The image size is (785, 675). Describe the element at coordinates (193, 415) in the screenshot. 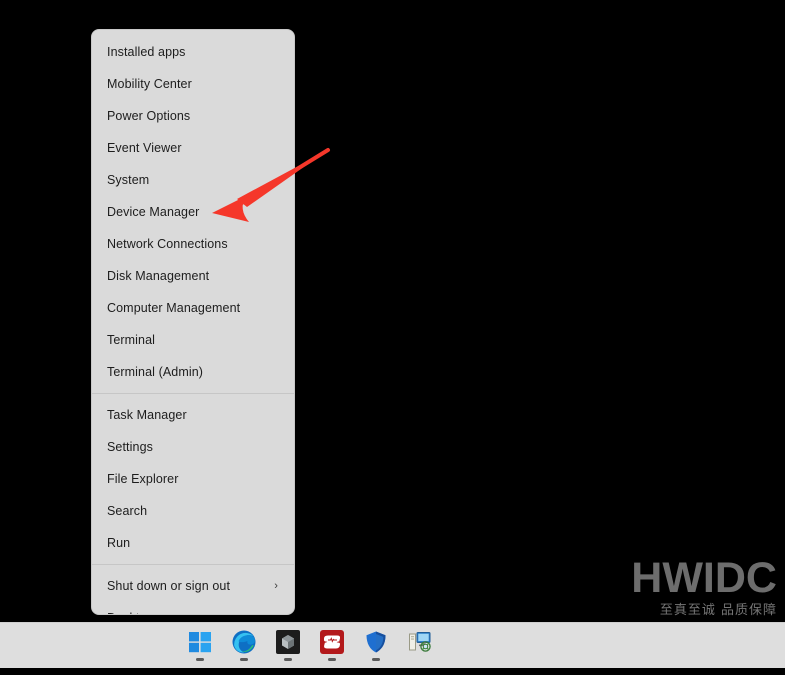

I see `menu-item-task-manager: Task Manager` at that location.